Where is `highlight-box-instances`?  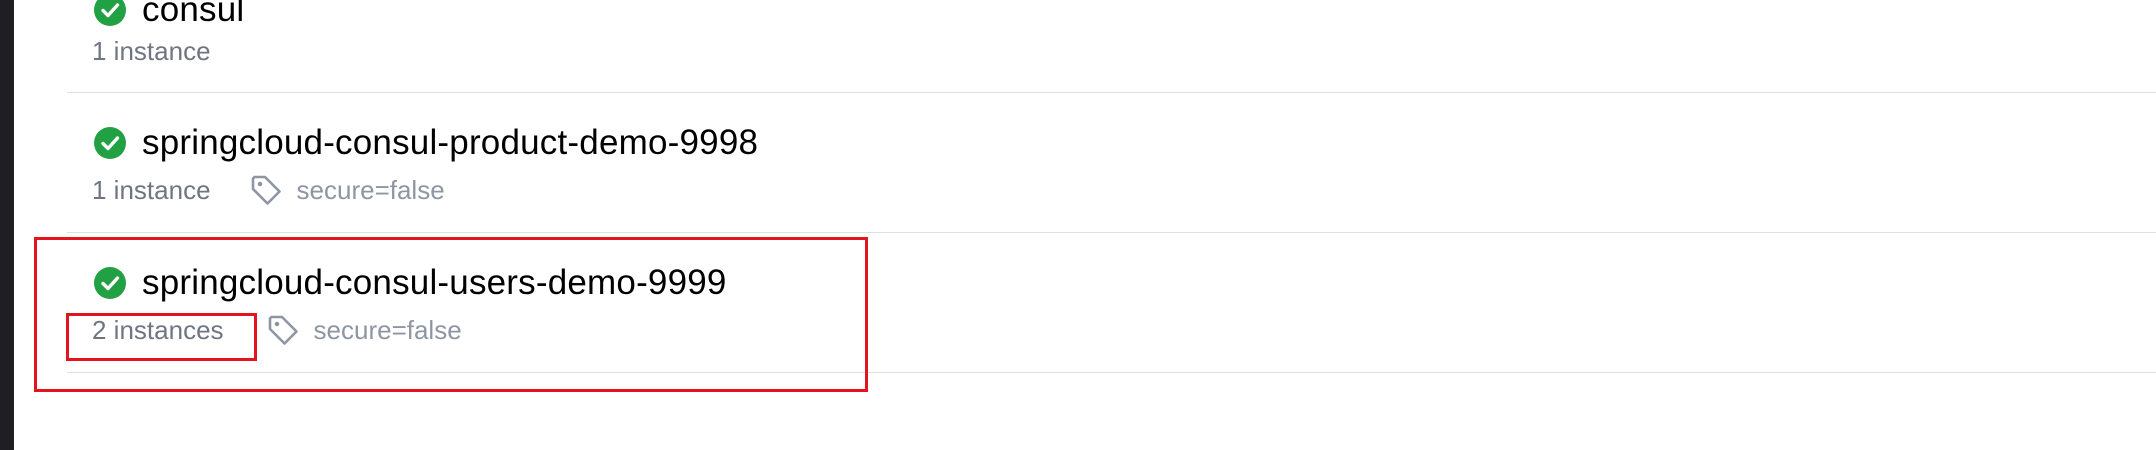
highlight-box-instances is located at coordinates (161, 337).